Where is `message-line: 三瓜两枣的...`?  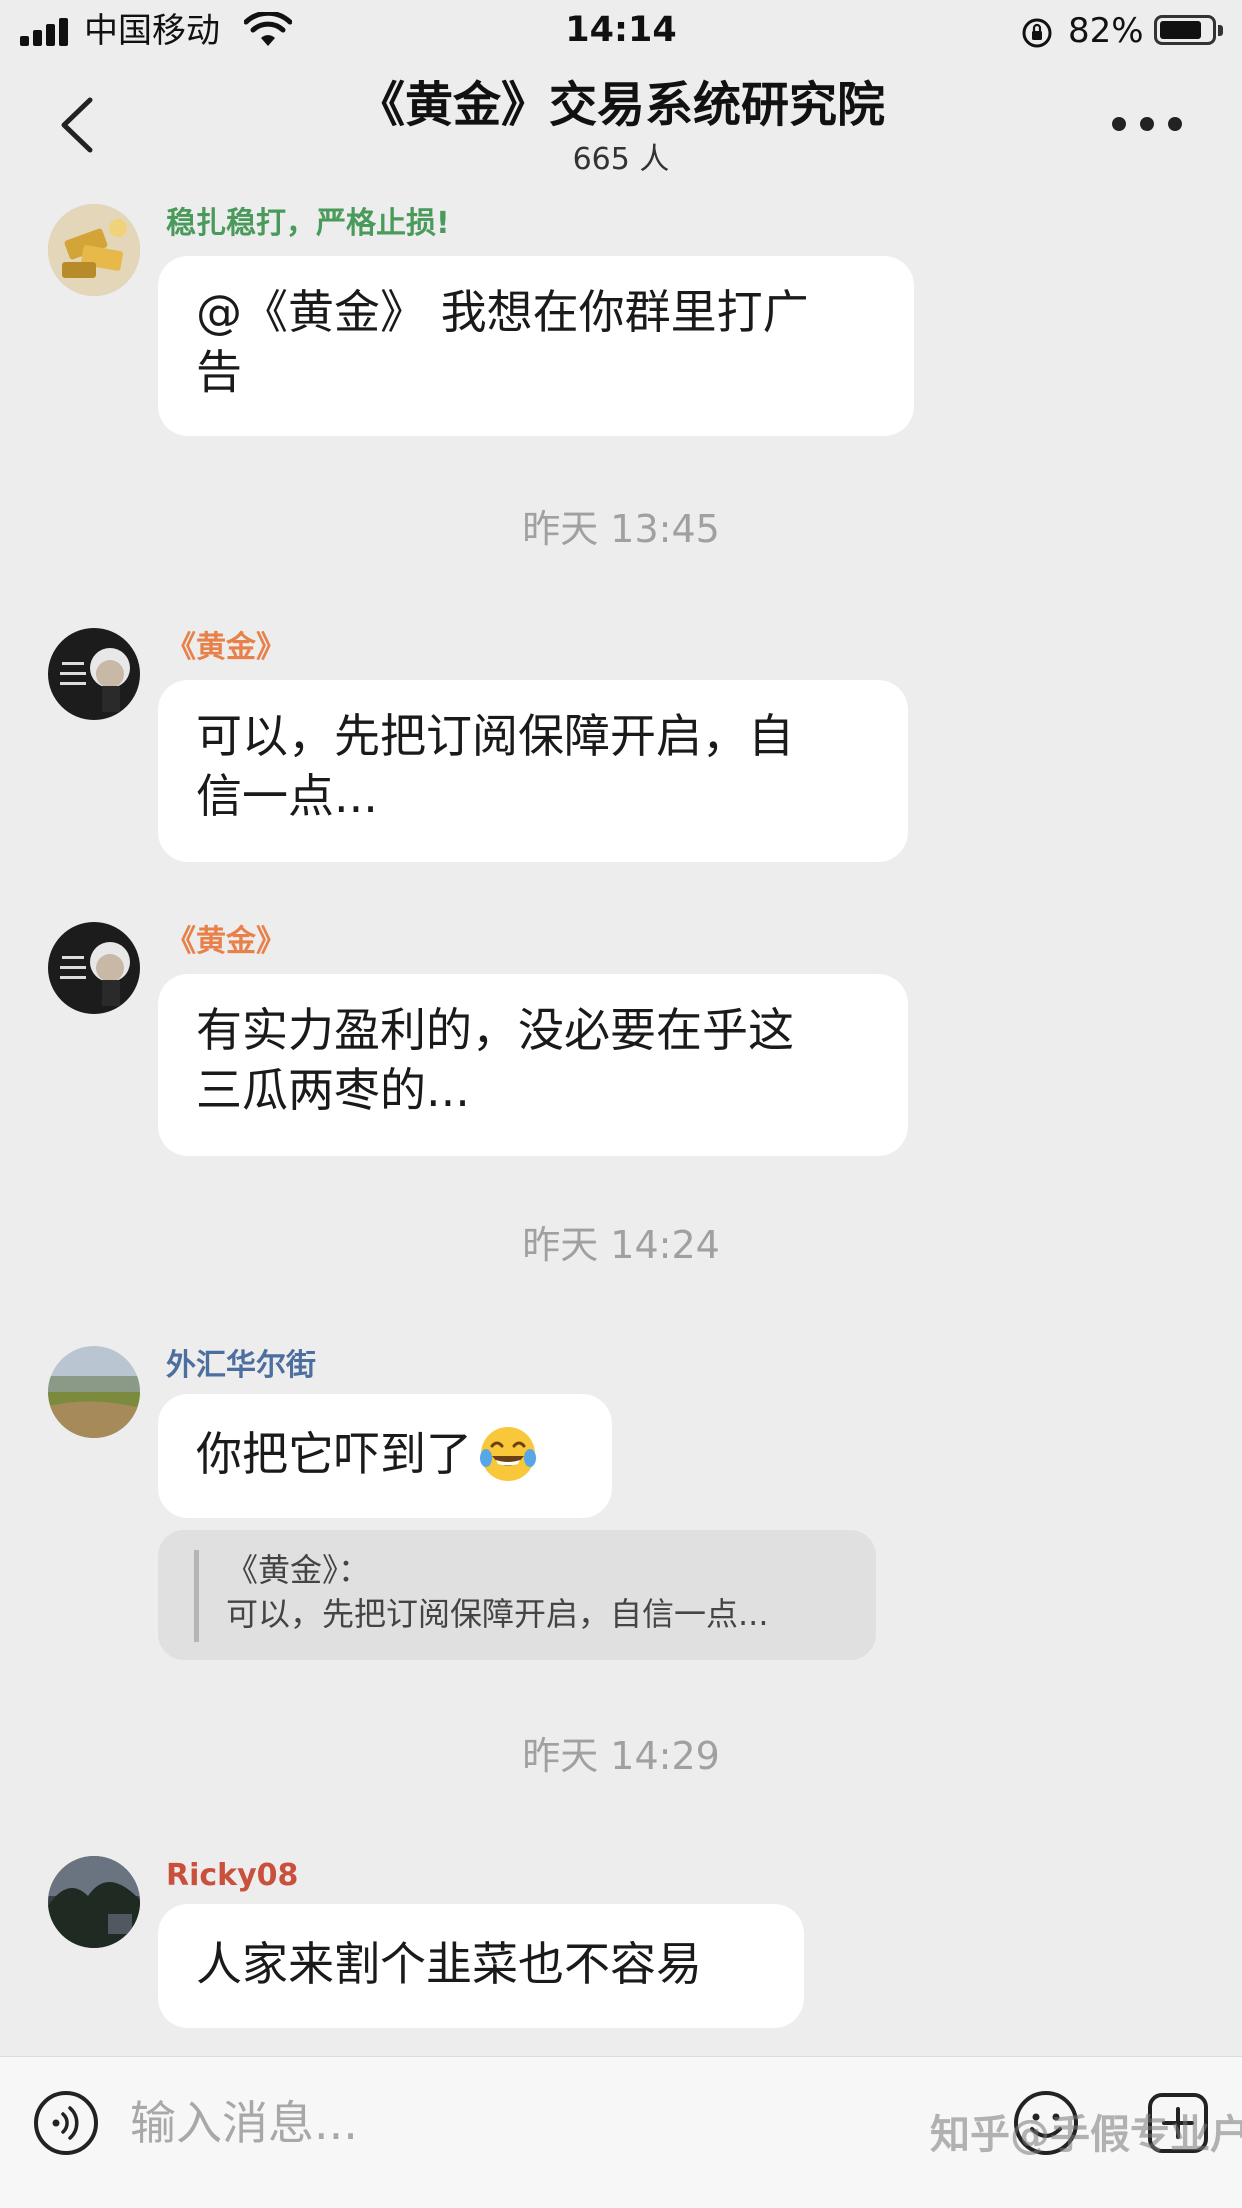
message-line: 三瓜两枣的... is located at coordinates (333, 1090).